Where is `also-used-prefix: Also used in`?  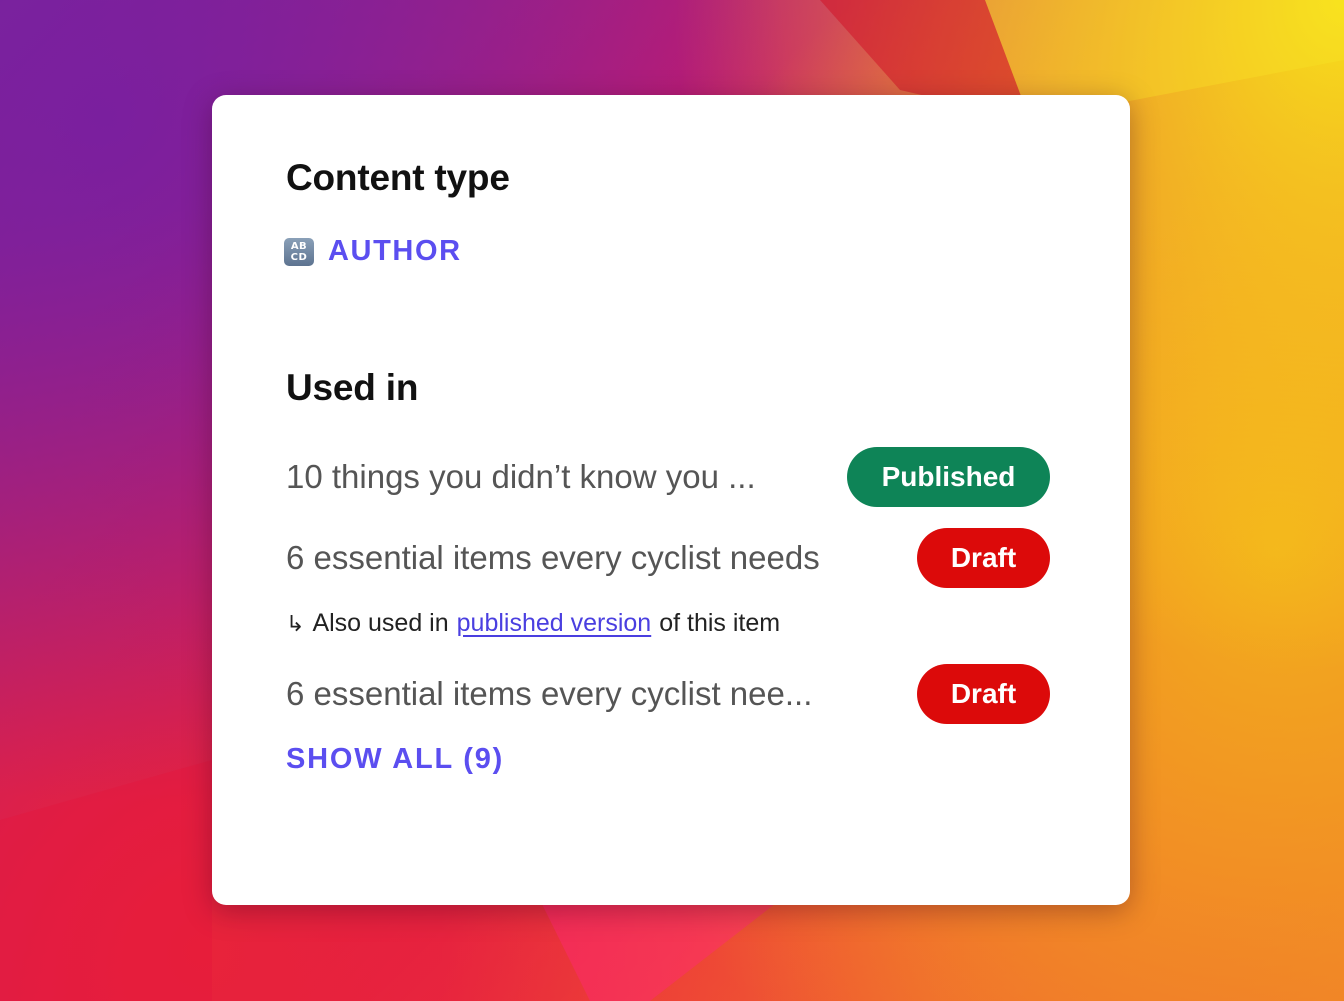 also-used-prefix: Also used in is located at coordinates (380, 623).